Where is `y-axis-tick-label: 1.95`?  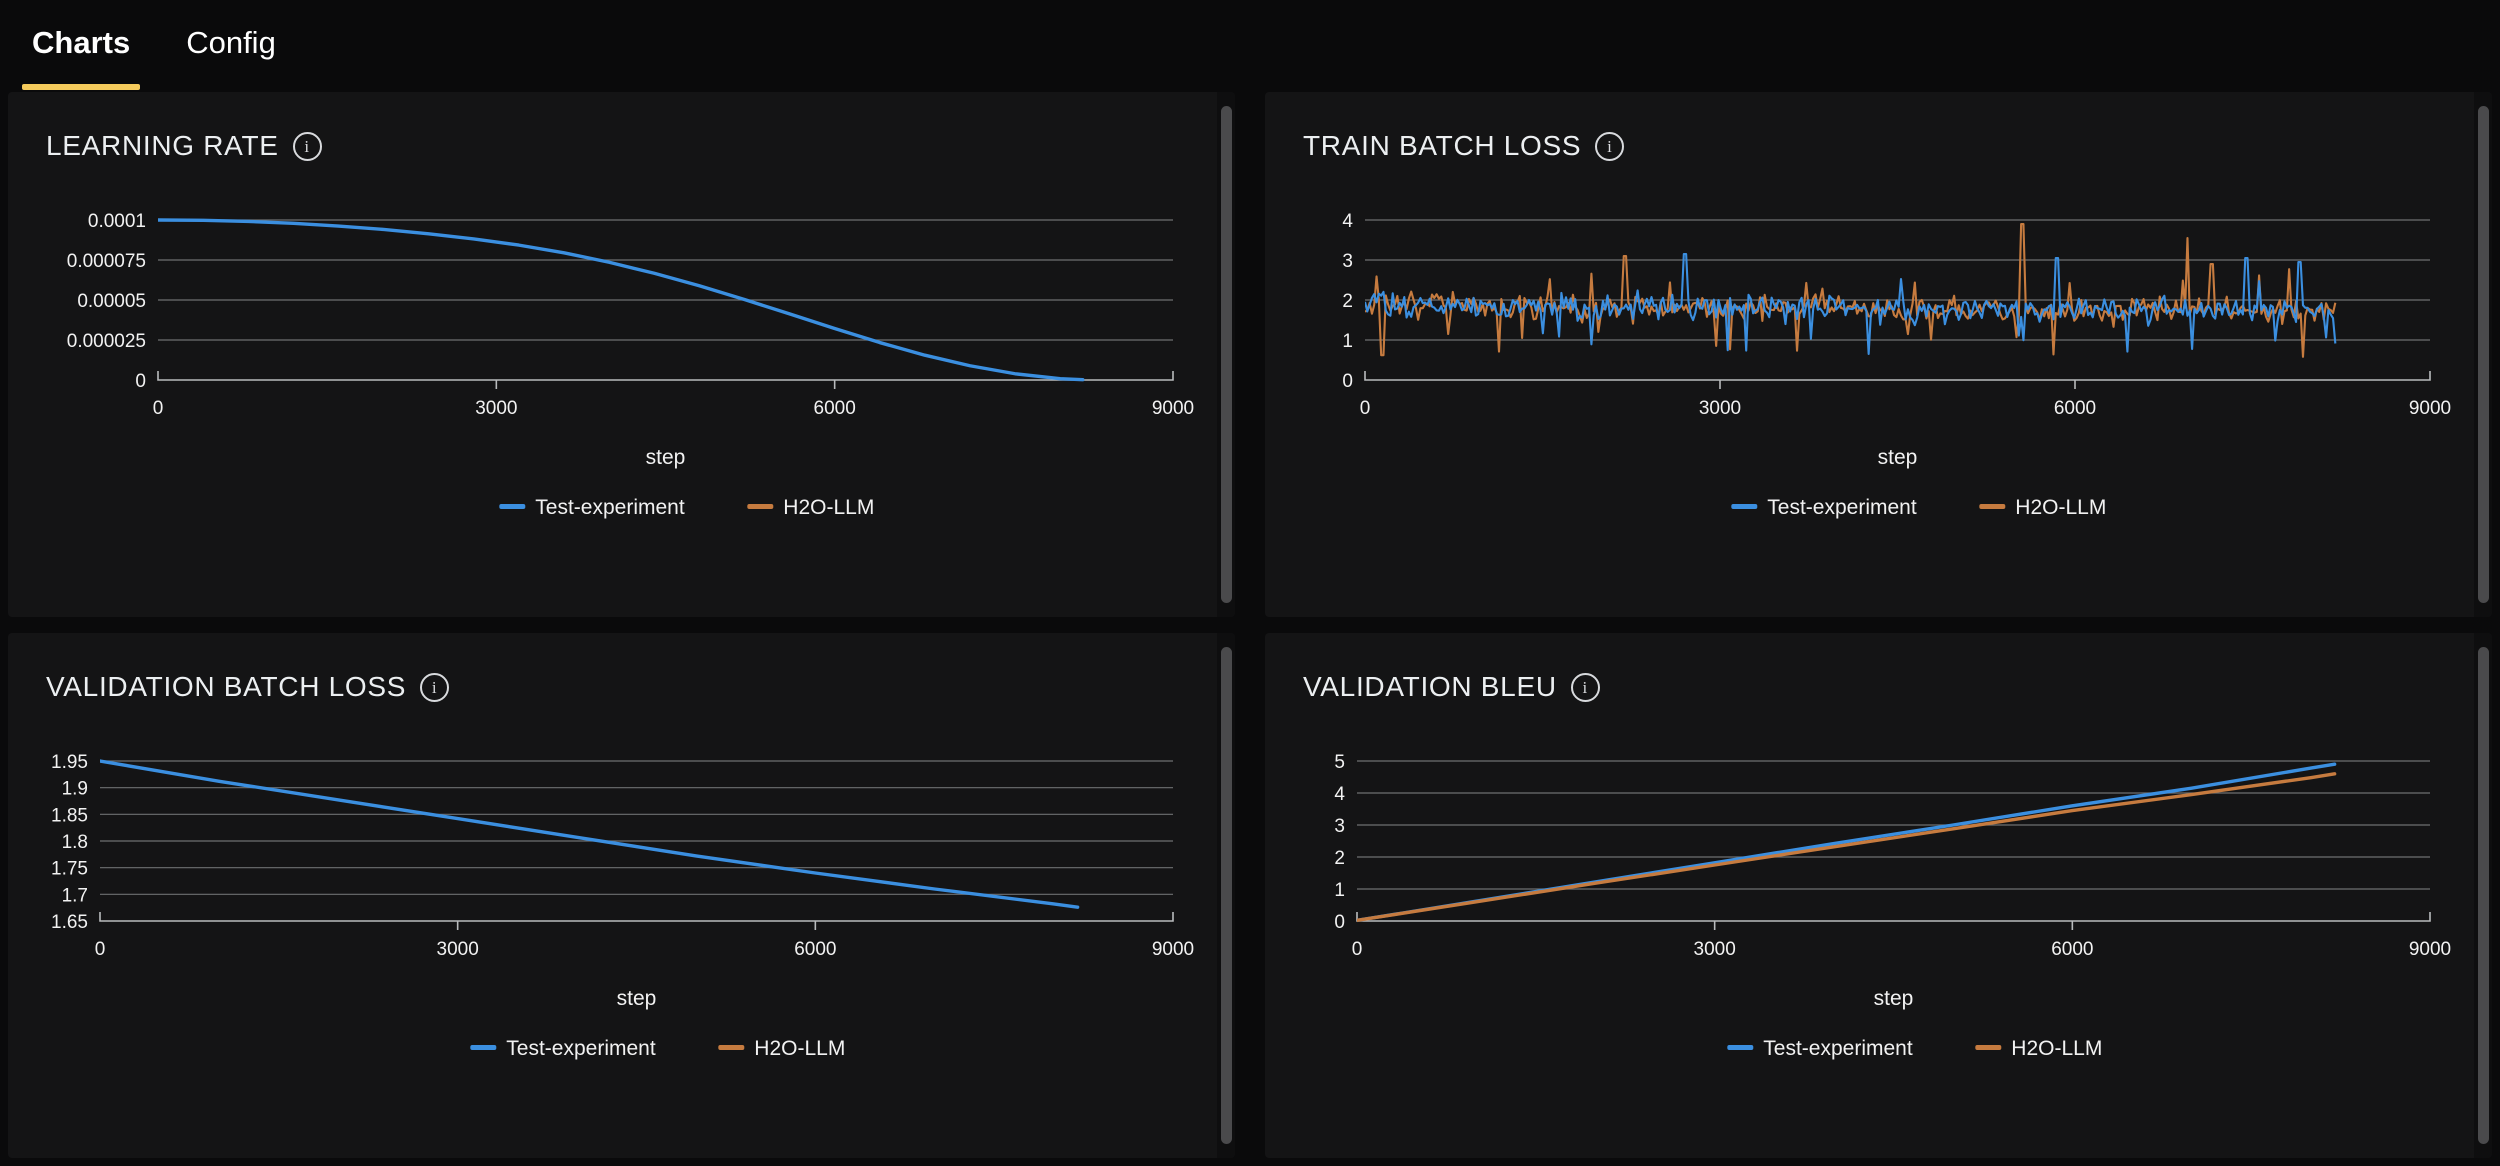 y-axis-tick-label: 1.95 is located at coordinates (69, 762).